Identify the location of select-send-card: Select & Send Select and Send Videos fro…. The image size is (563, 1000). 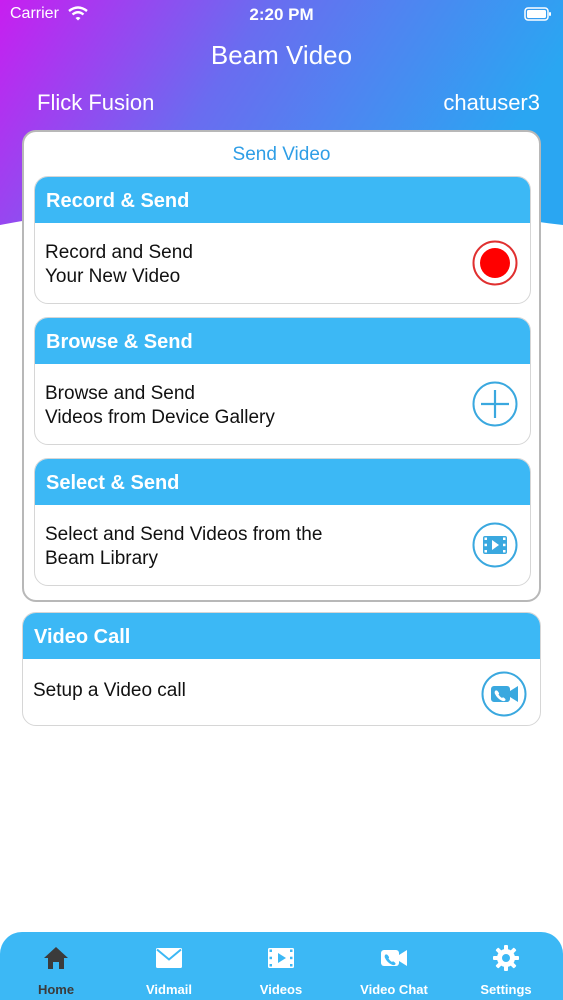
(282, 522).